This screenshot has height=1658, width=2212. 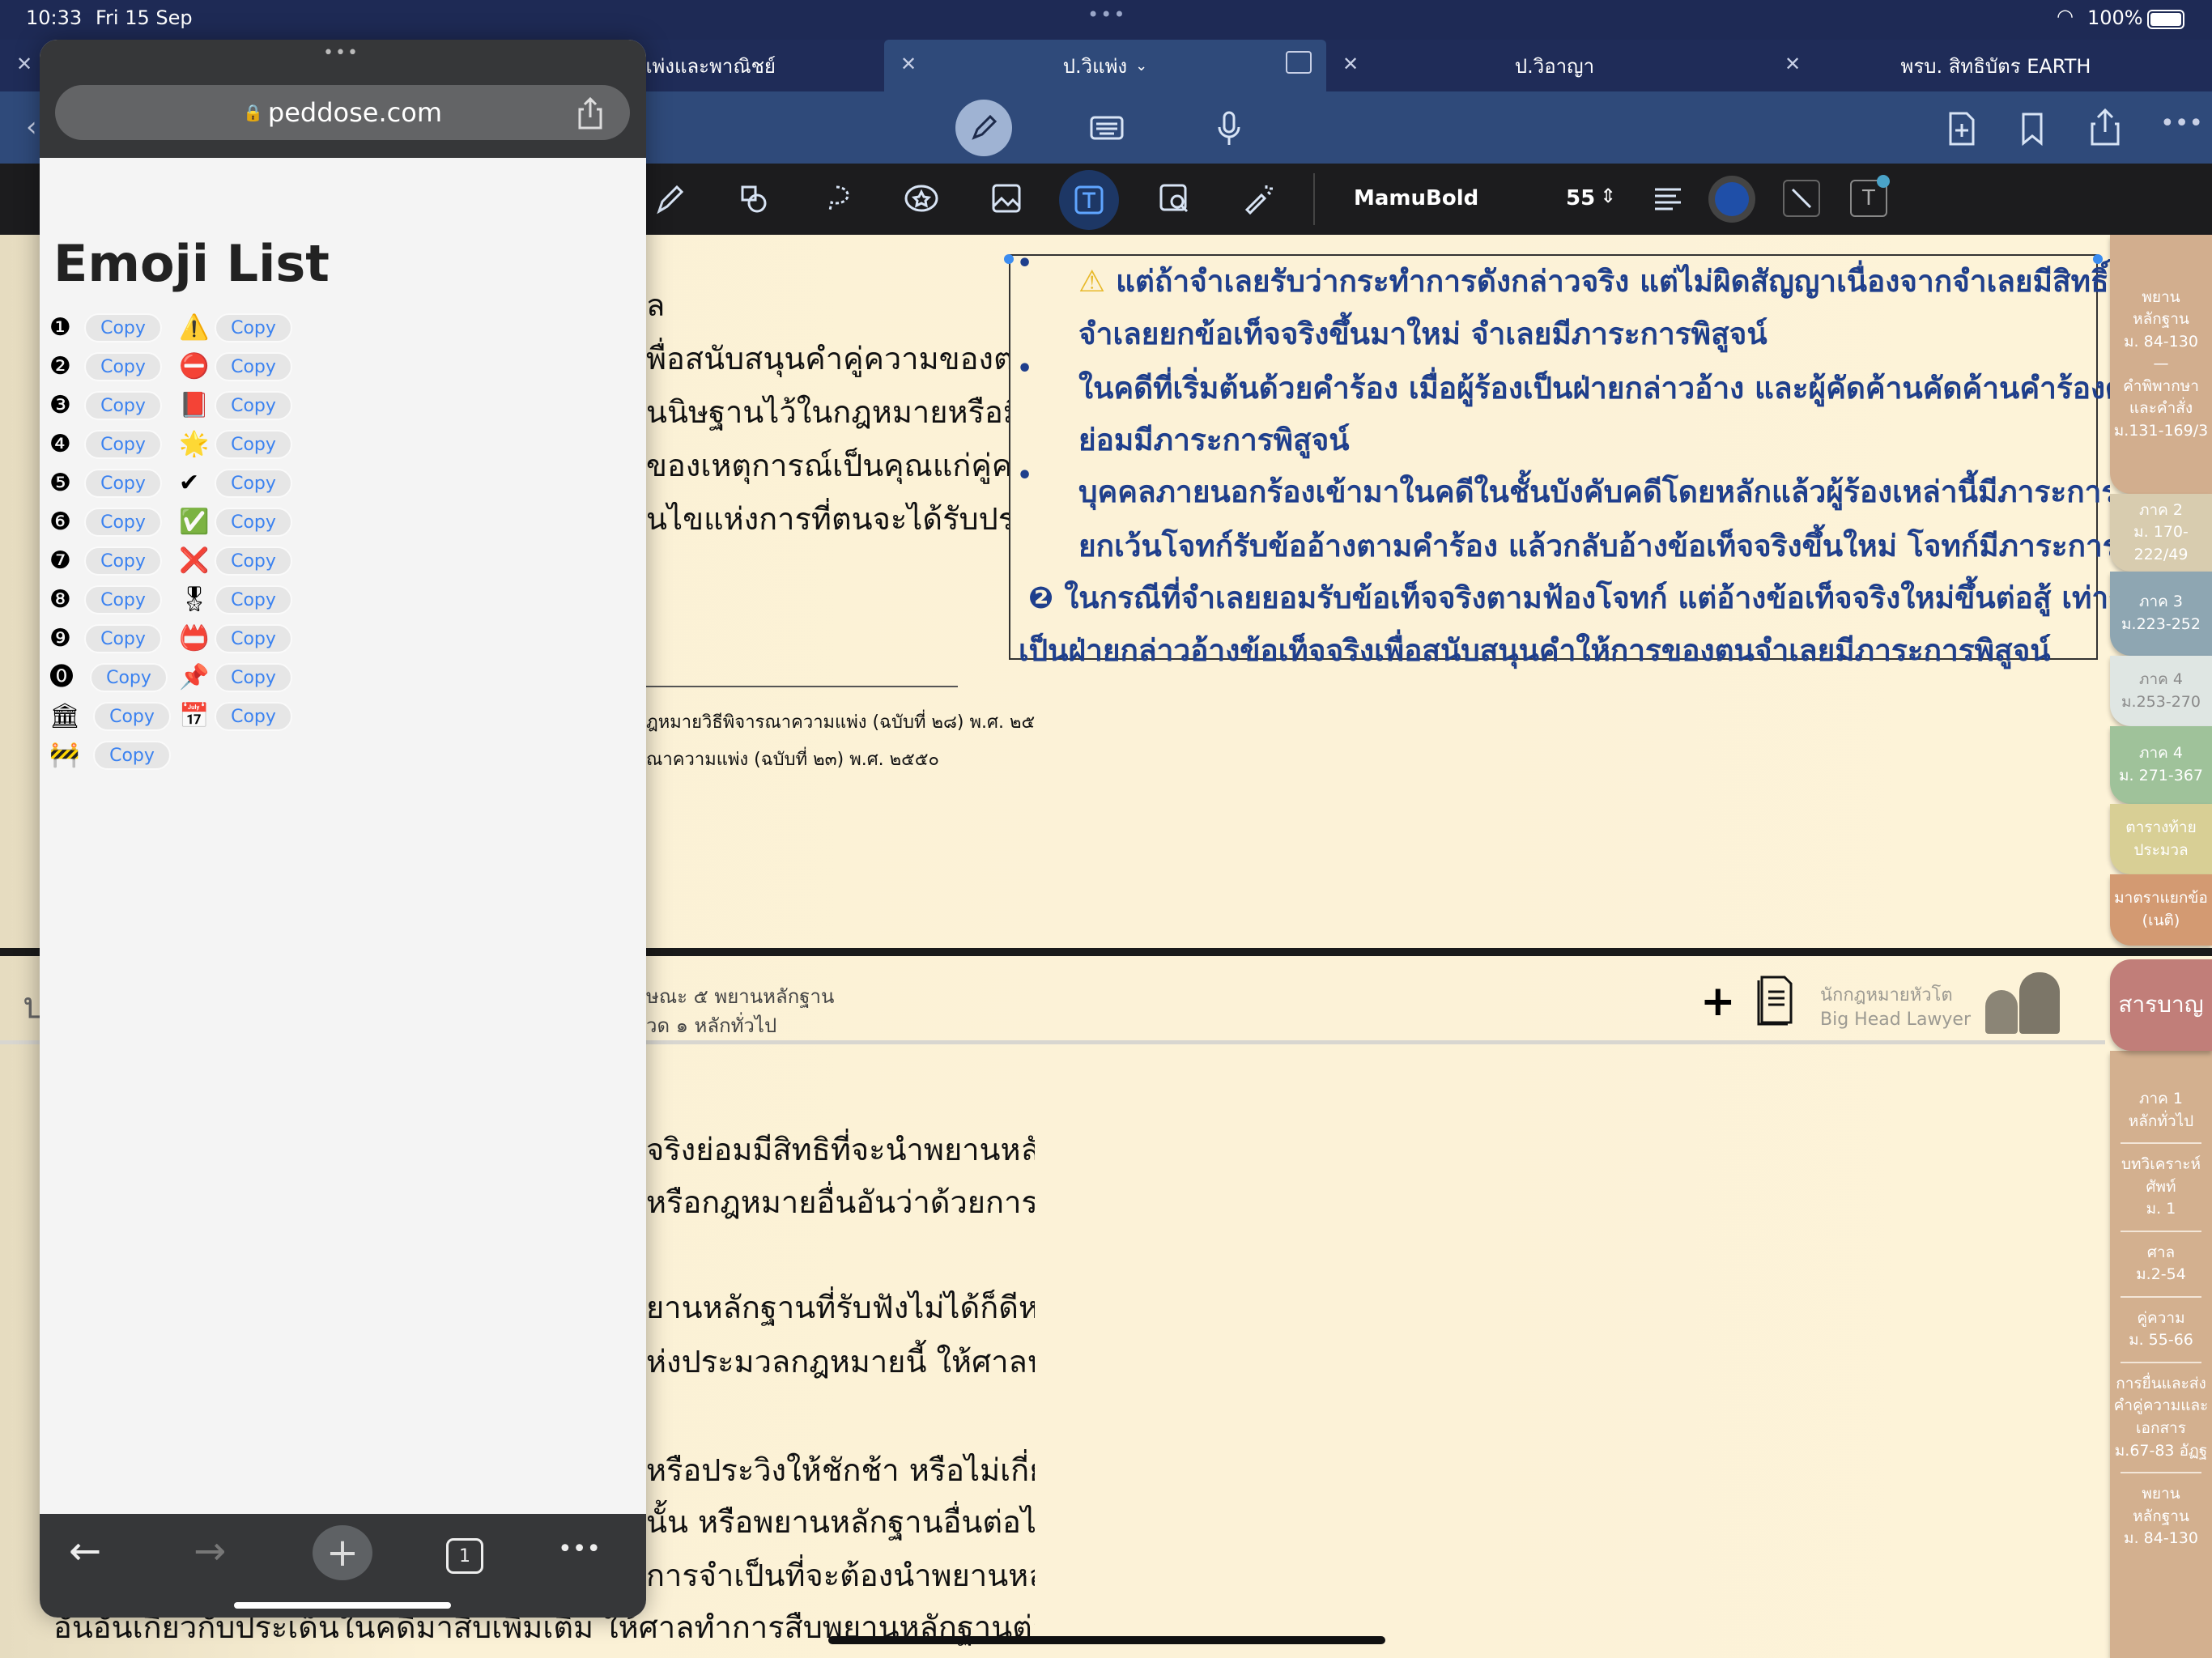 I want to click on tab-separator, so click(x=2161, y=1362).